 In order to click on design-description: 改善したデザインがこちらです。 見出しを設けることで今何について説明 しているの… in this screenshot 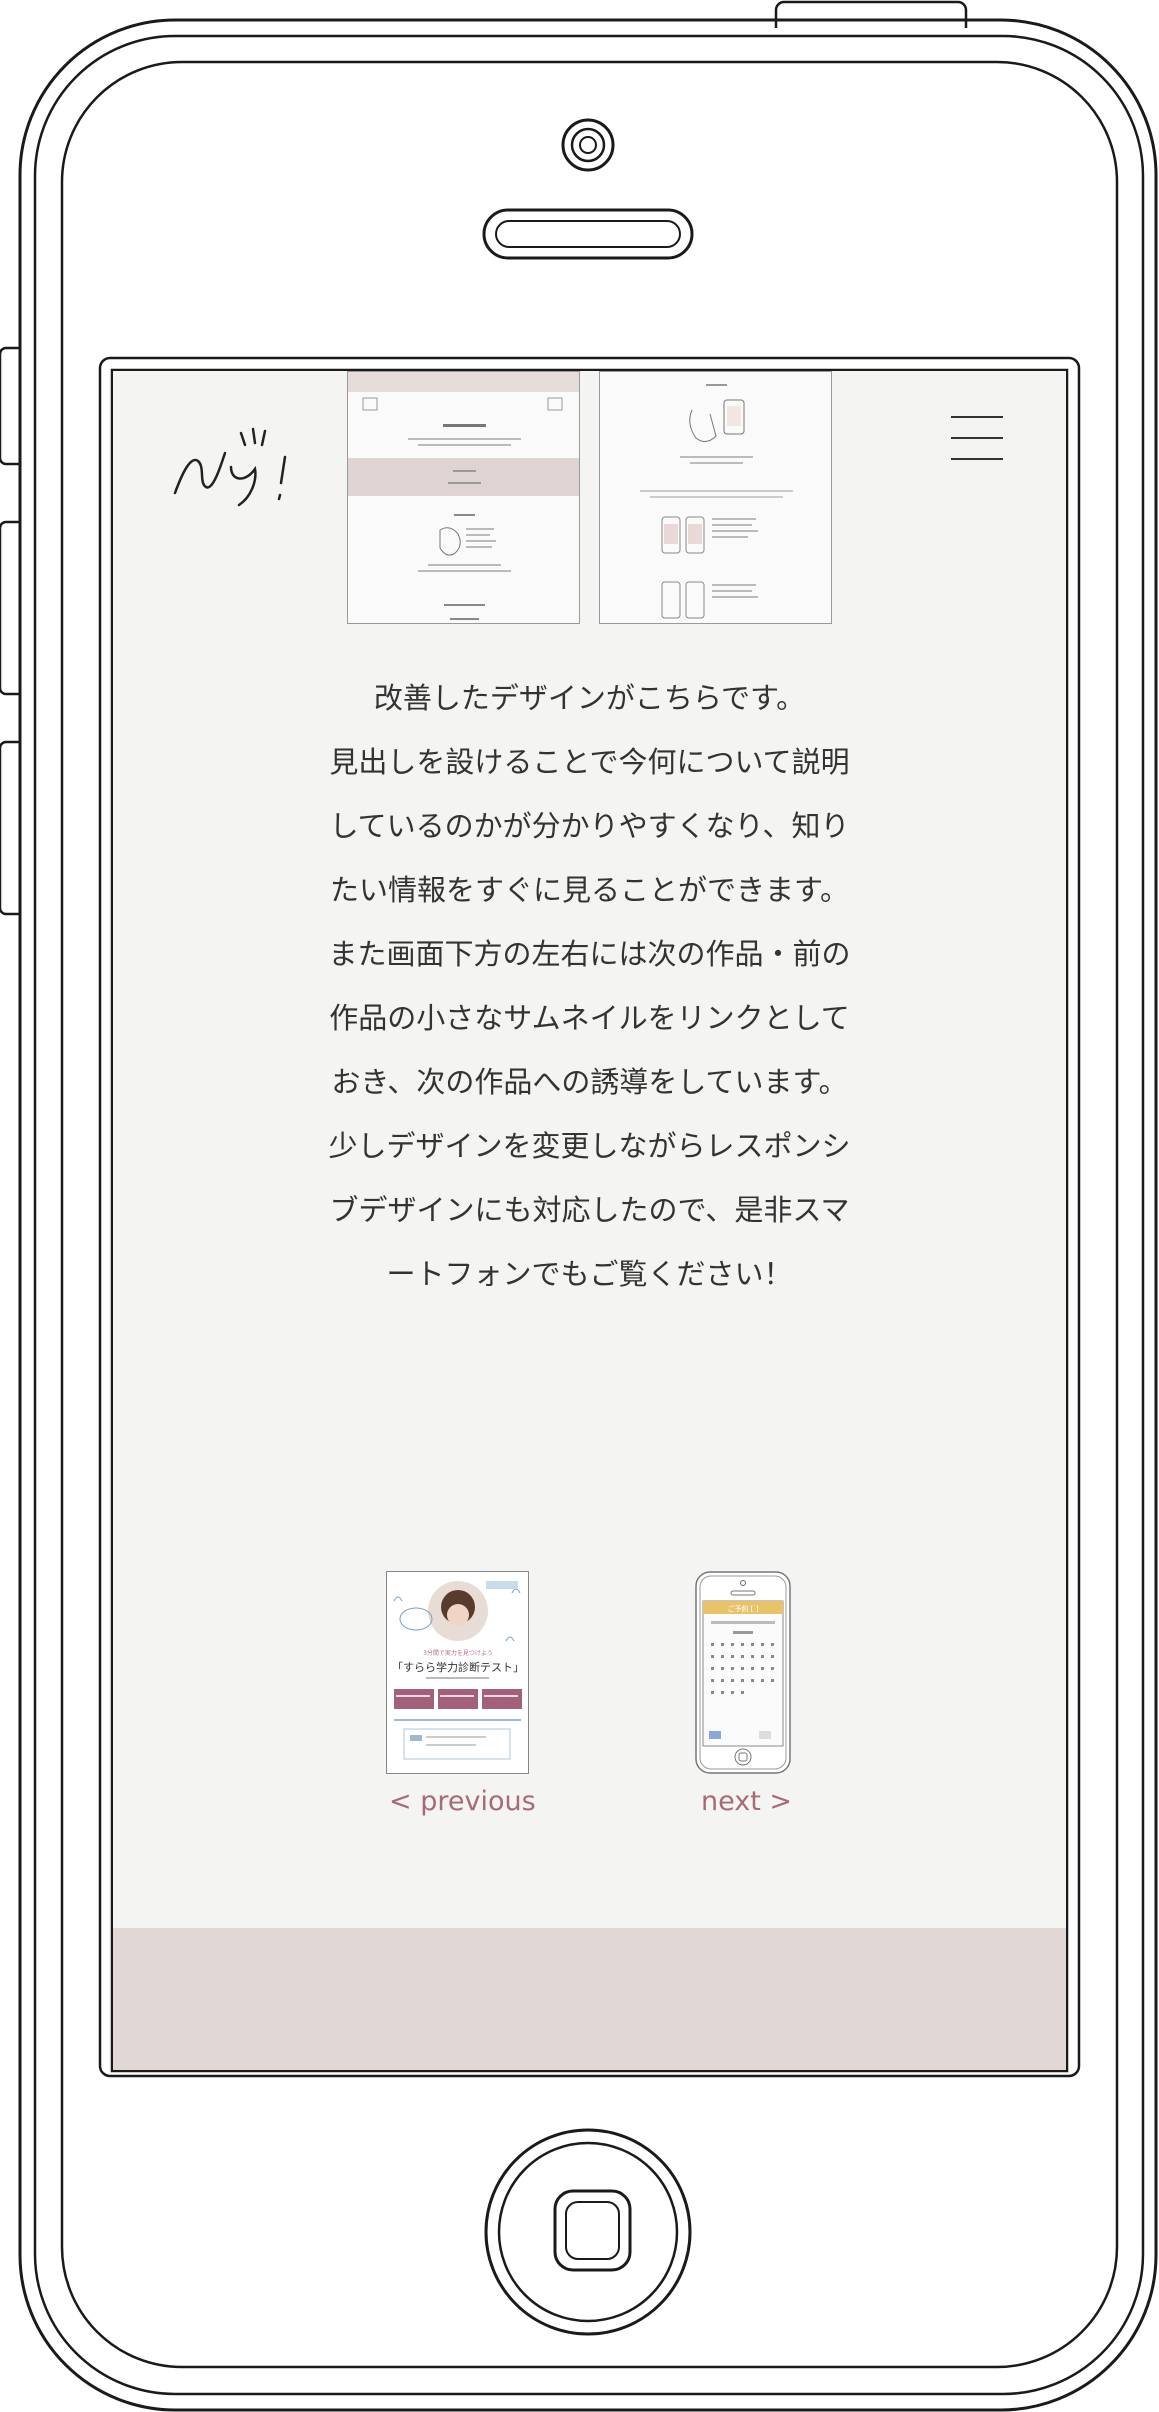, I will do `click(589, 986)`.